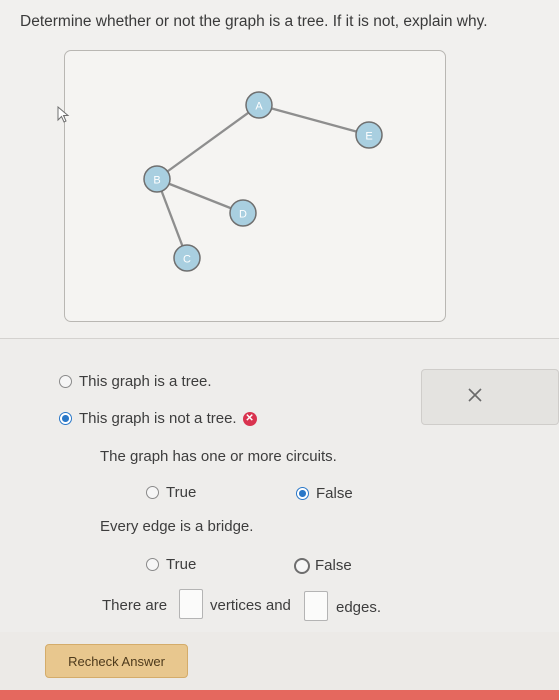  Describe the element at coordinates (250, 605) in the screenshot. I see `count-middle: vertices and` at that location.